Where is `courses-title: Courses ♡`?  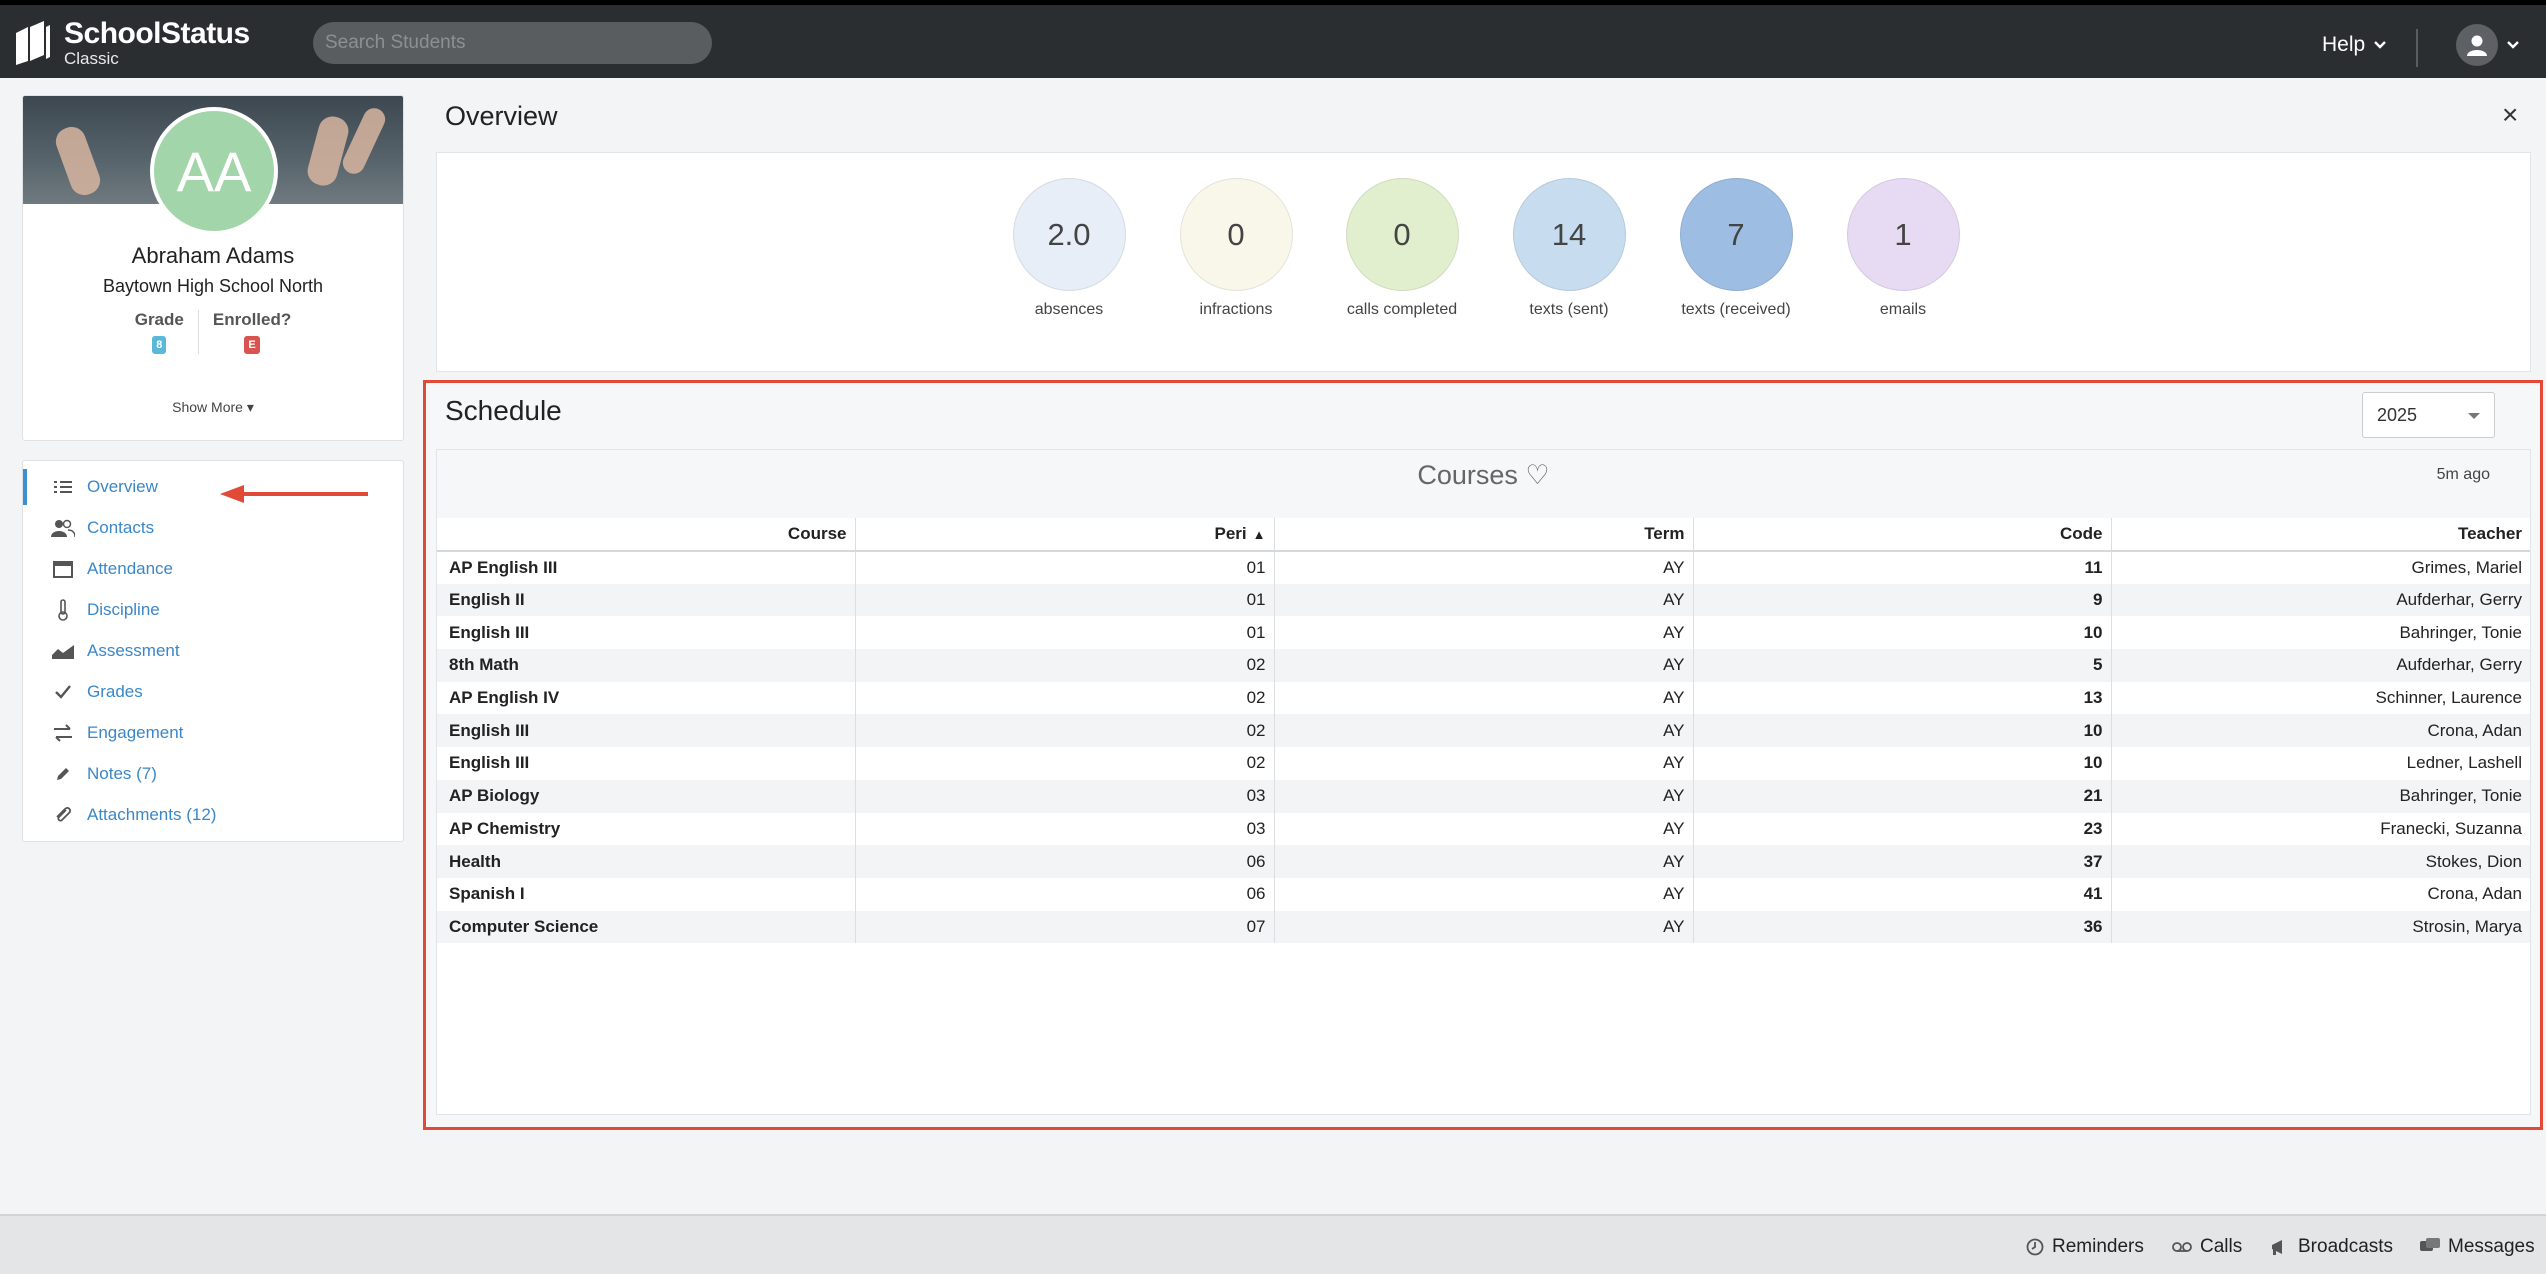
courses-title: Courses ♡ is located at coordinates (1483, 475).